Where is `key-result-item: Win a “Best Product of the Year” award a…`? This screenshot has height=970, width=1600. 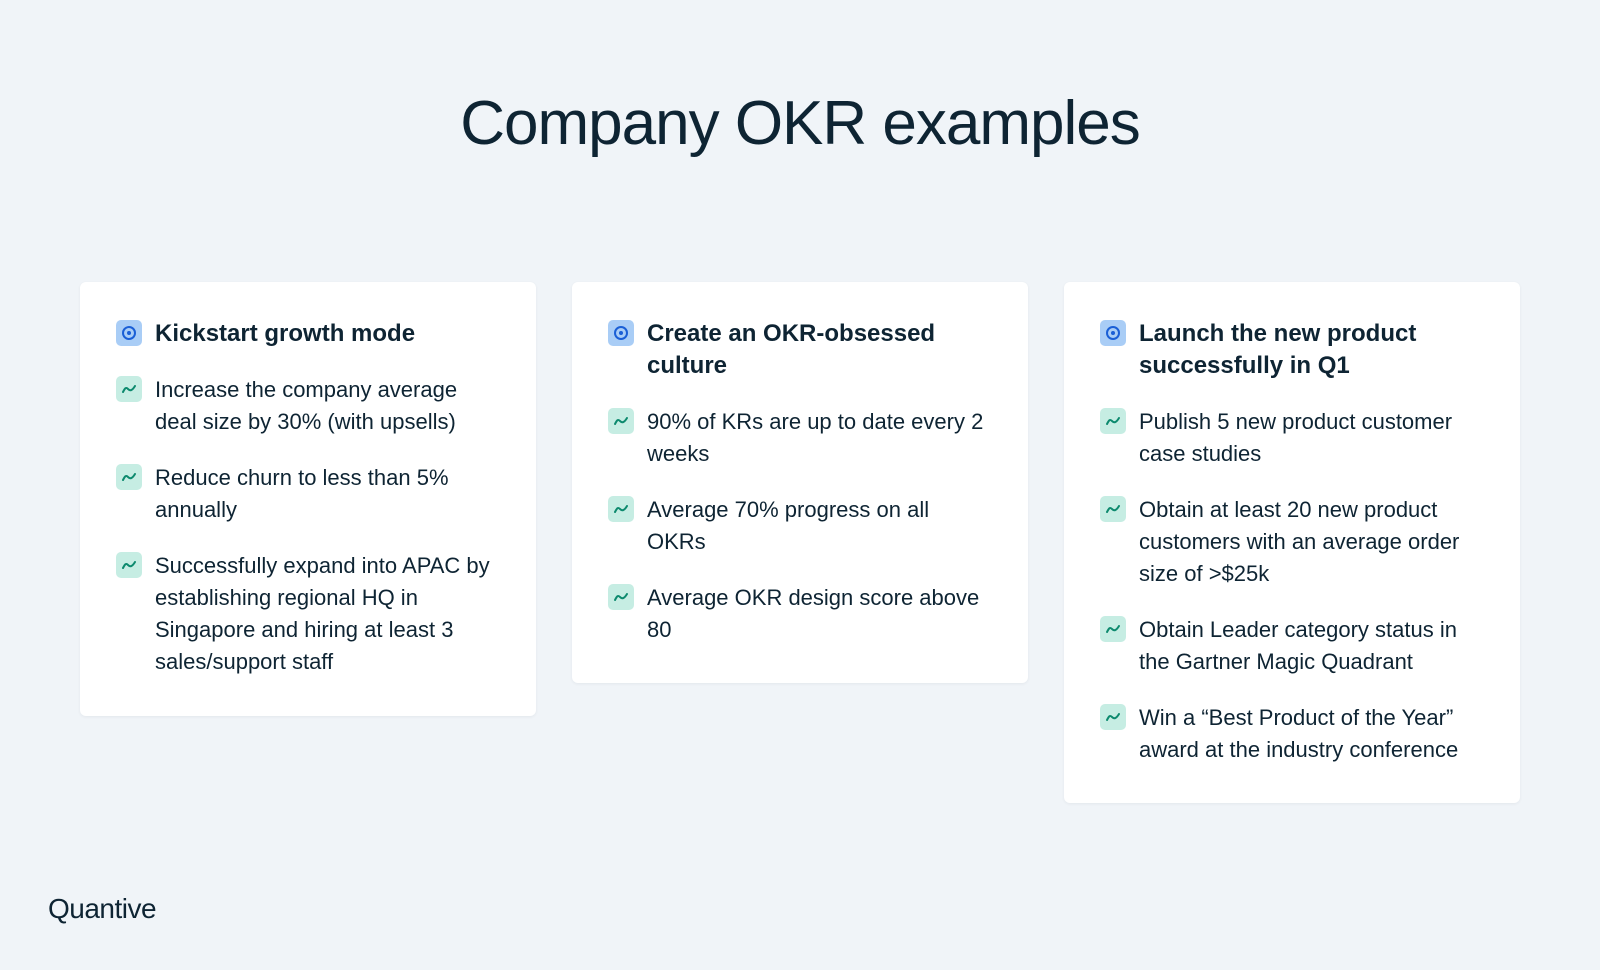 key-result-item: Win a “Best Product of the Year” award a… is located at coordinates (1292, 734).